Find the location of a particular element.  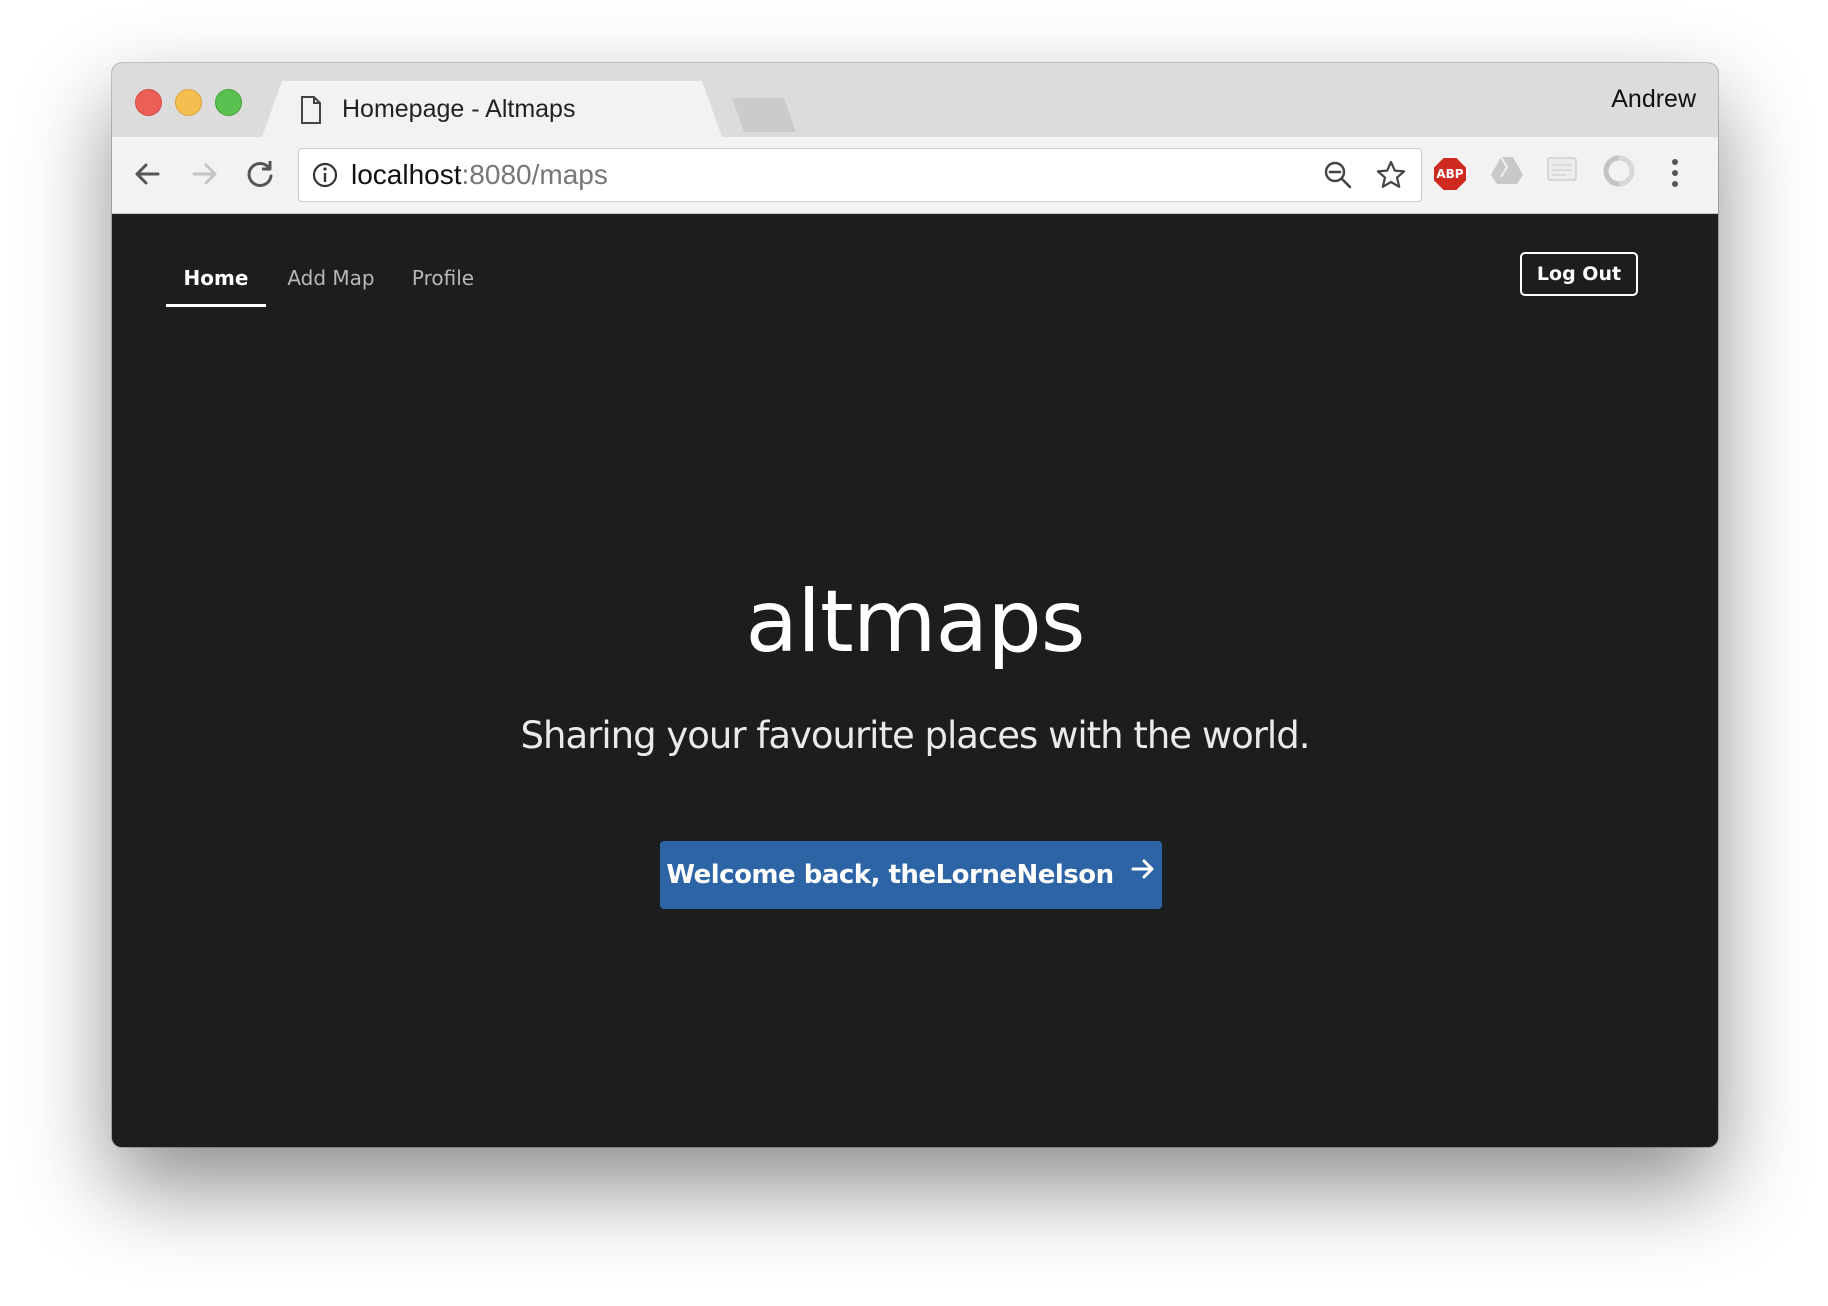

note-icon is located at coordinates (1566, 174).